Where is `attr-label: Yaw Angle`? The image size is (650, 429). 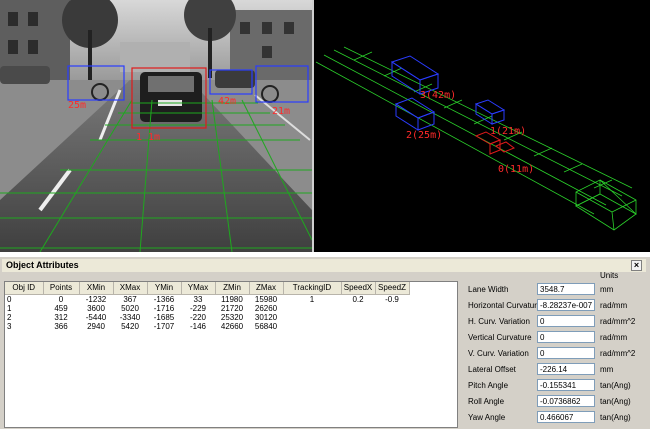
attr-label: Yaw Angle is located at coordinates (487, 417).